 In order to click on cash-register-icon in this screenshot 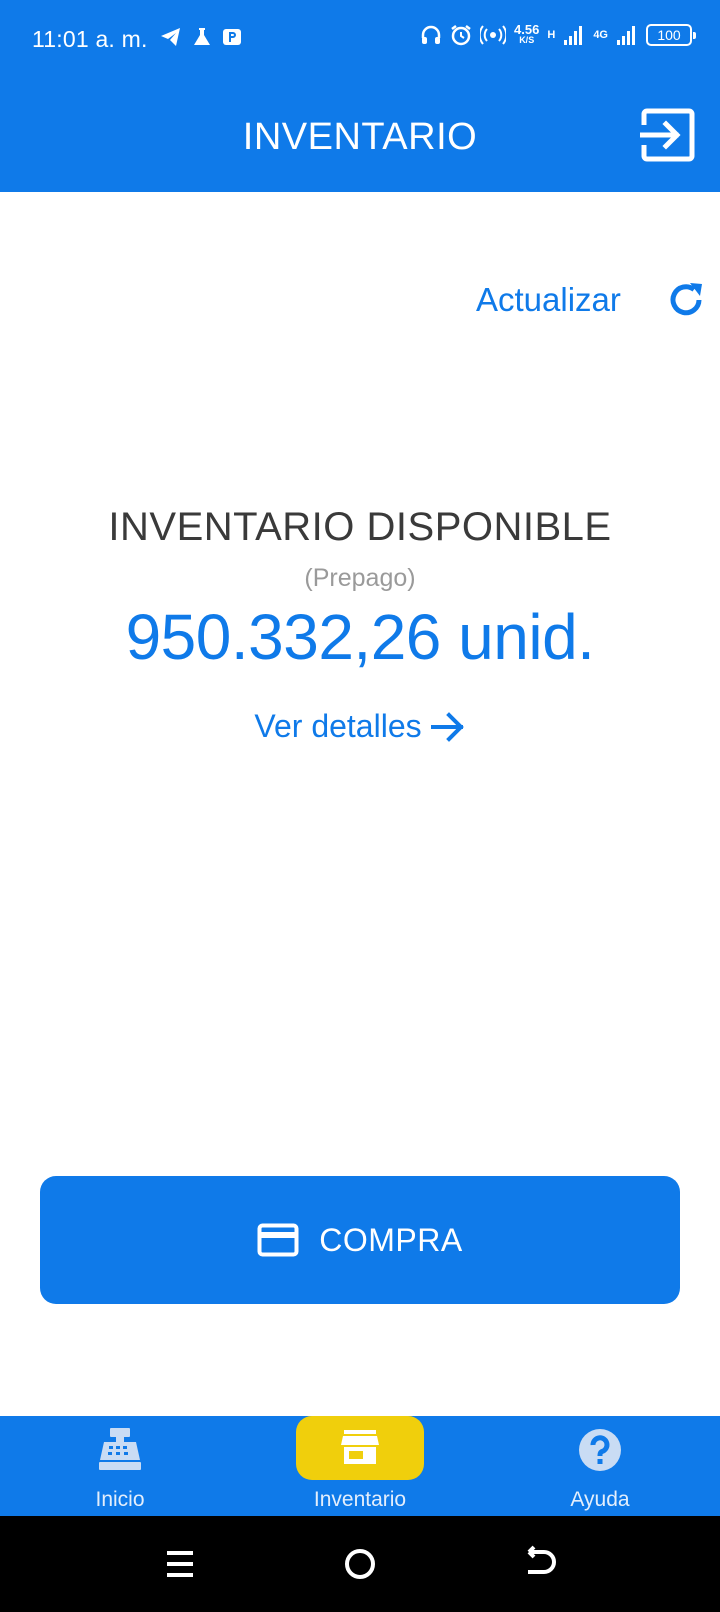, I will do `click(120, 1449)`.